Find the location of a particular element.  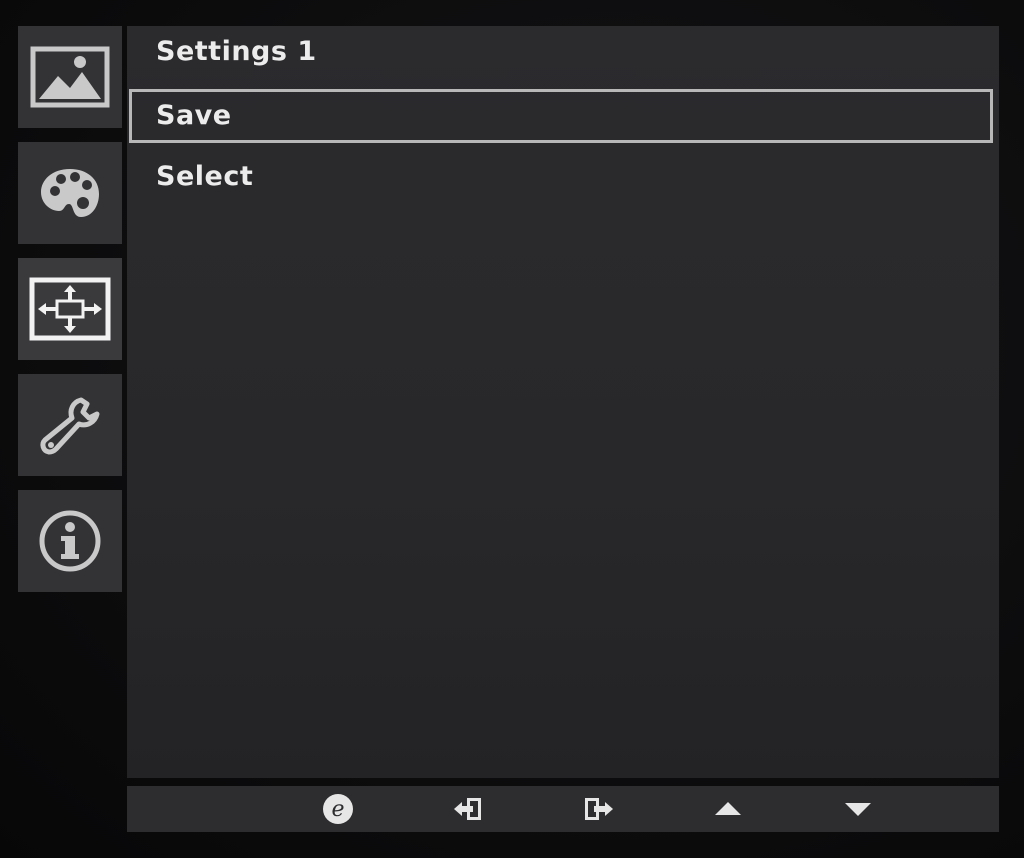

sidebar-item-picture is located at coordinates (70, 77).